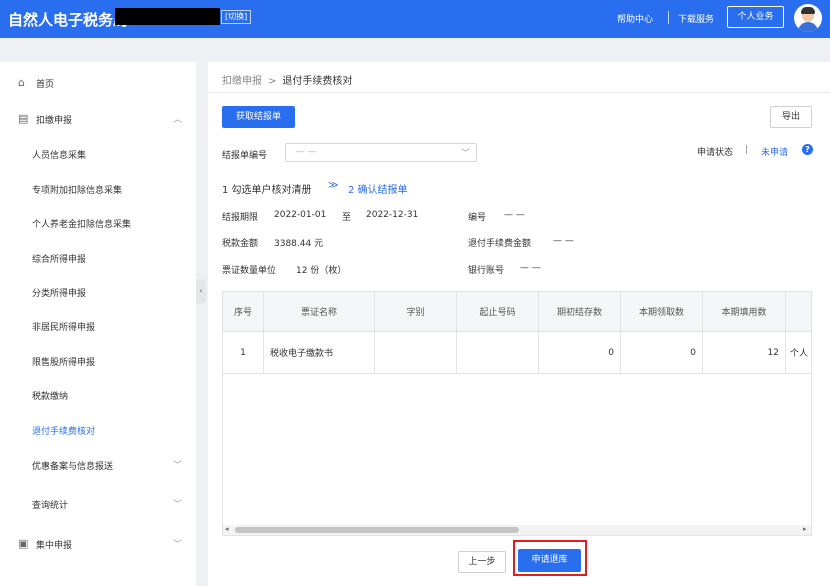  What do you see at coordinates (98, 544) in the screenshot?
I see `sidebar-item-batch: ▣ 集中申报 ﹀` at bounding box center [98, 544].